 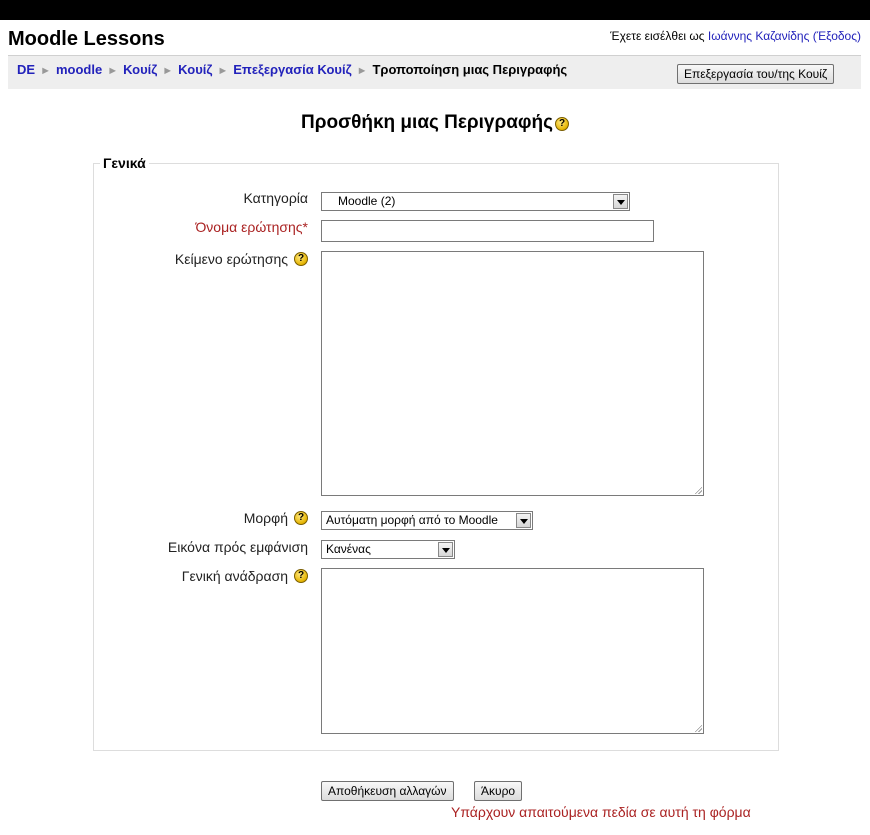 I want to click on login-prefix: Έχετε εισέλθει ως, so click(x=659, y=36).